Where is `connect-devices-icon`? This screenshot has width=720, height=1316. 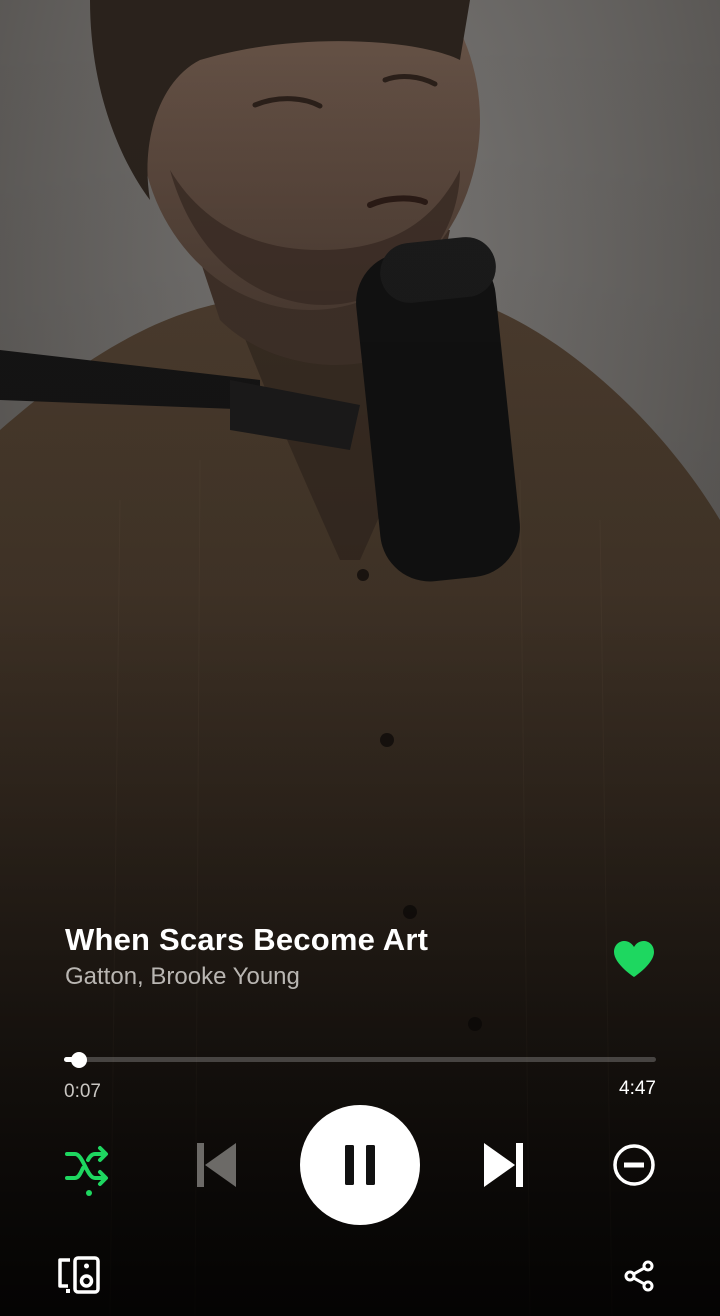
connect-devices-icon is located at coordinates (79, 1275).